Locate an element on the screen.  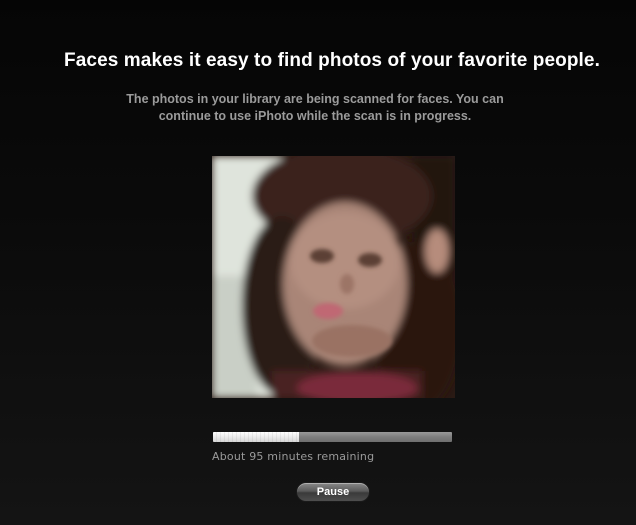
time-remaining-label: About 95 minutes remaining is located at coordinates (293, 456).